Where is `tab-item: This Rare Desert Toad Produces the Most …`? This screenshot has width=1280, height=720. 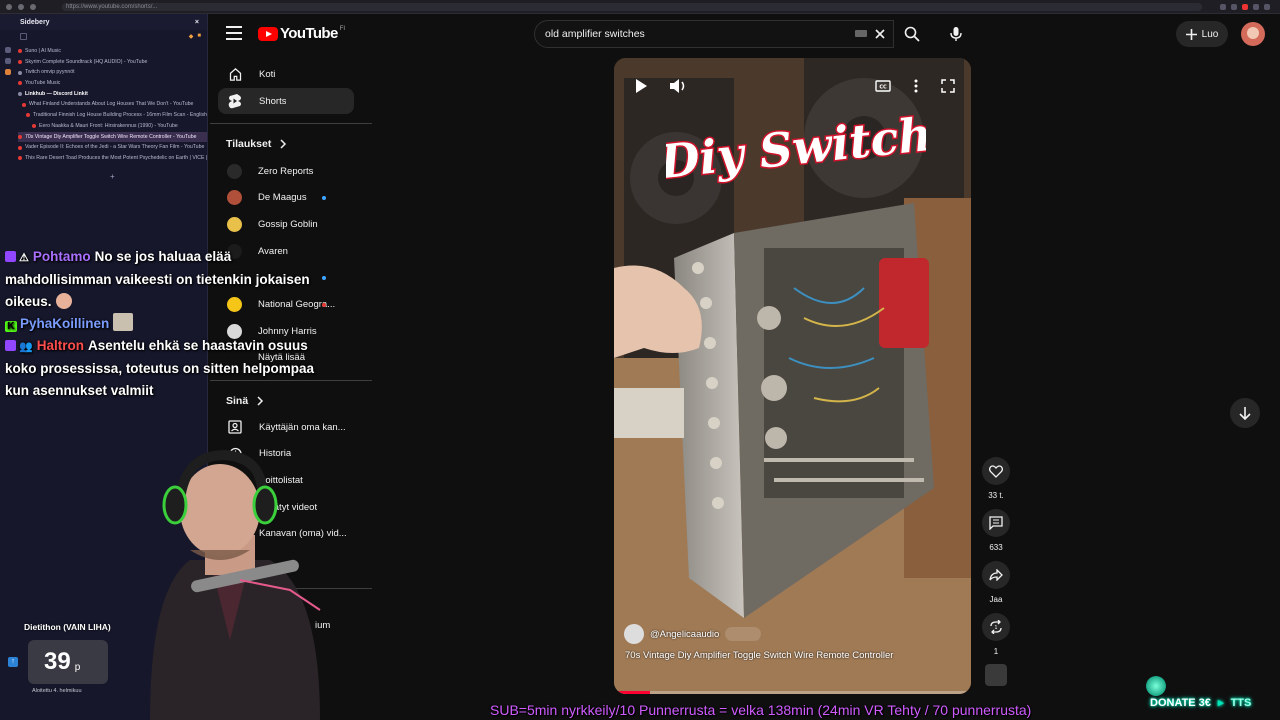 tab-item: This Rare Desert Toad Produces the Most … is located at coordinates (112, 158).